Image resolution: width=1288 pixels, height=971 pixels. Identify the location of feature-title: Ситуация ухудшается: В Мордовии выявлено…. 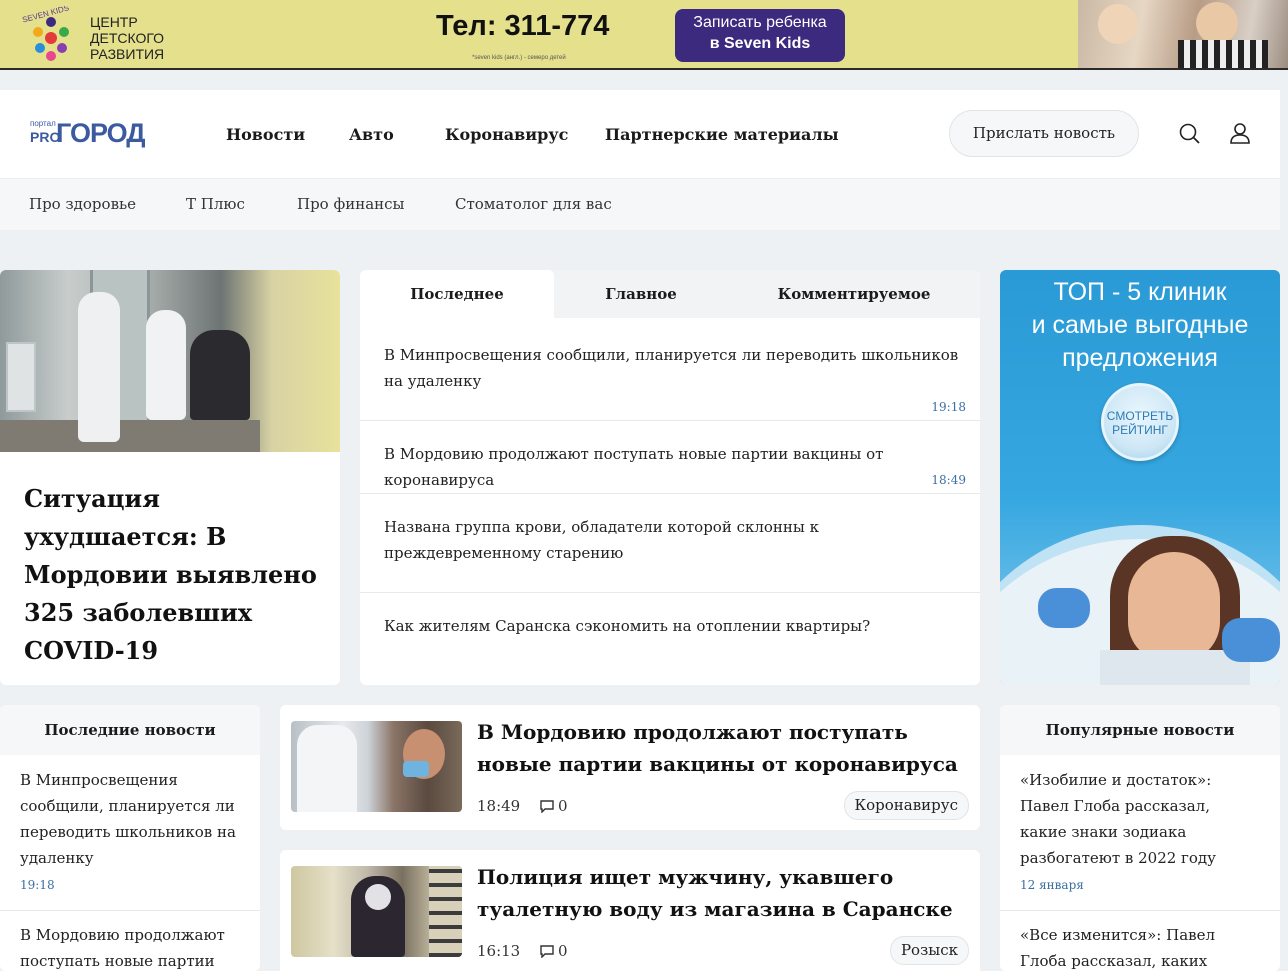
(172, 575).